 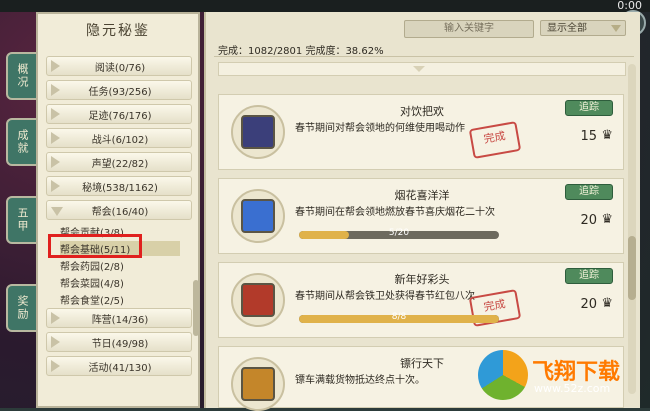 What do you see at coordinates (118, 31) in the screenshot?
I see `panel-title: 隐元秘鉴` at bounding box center [118, 31].